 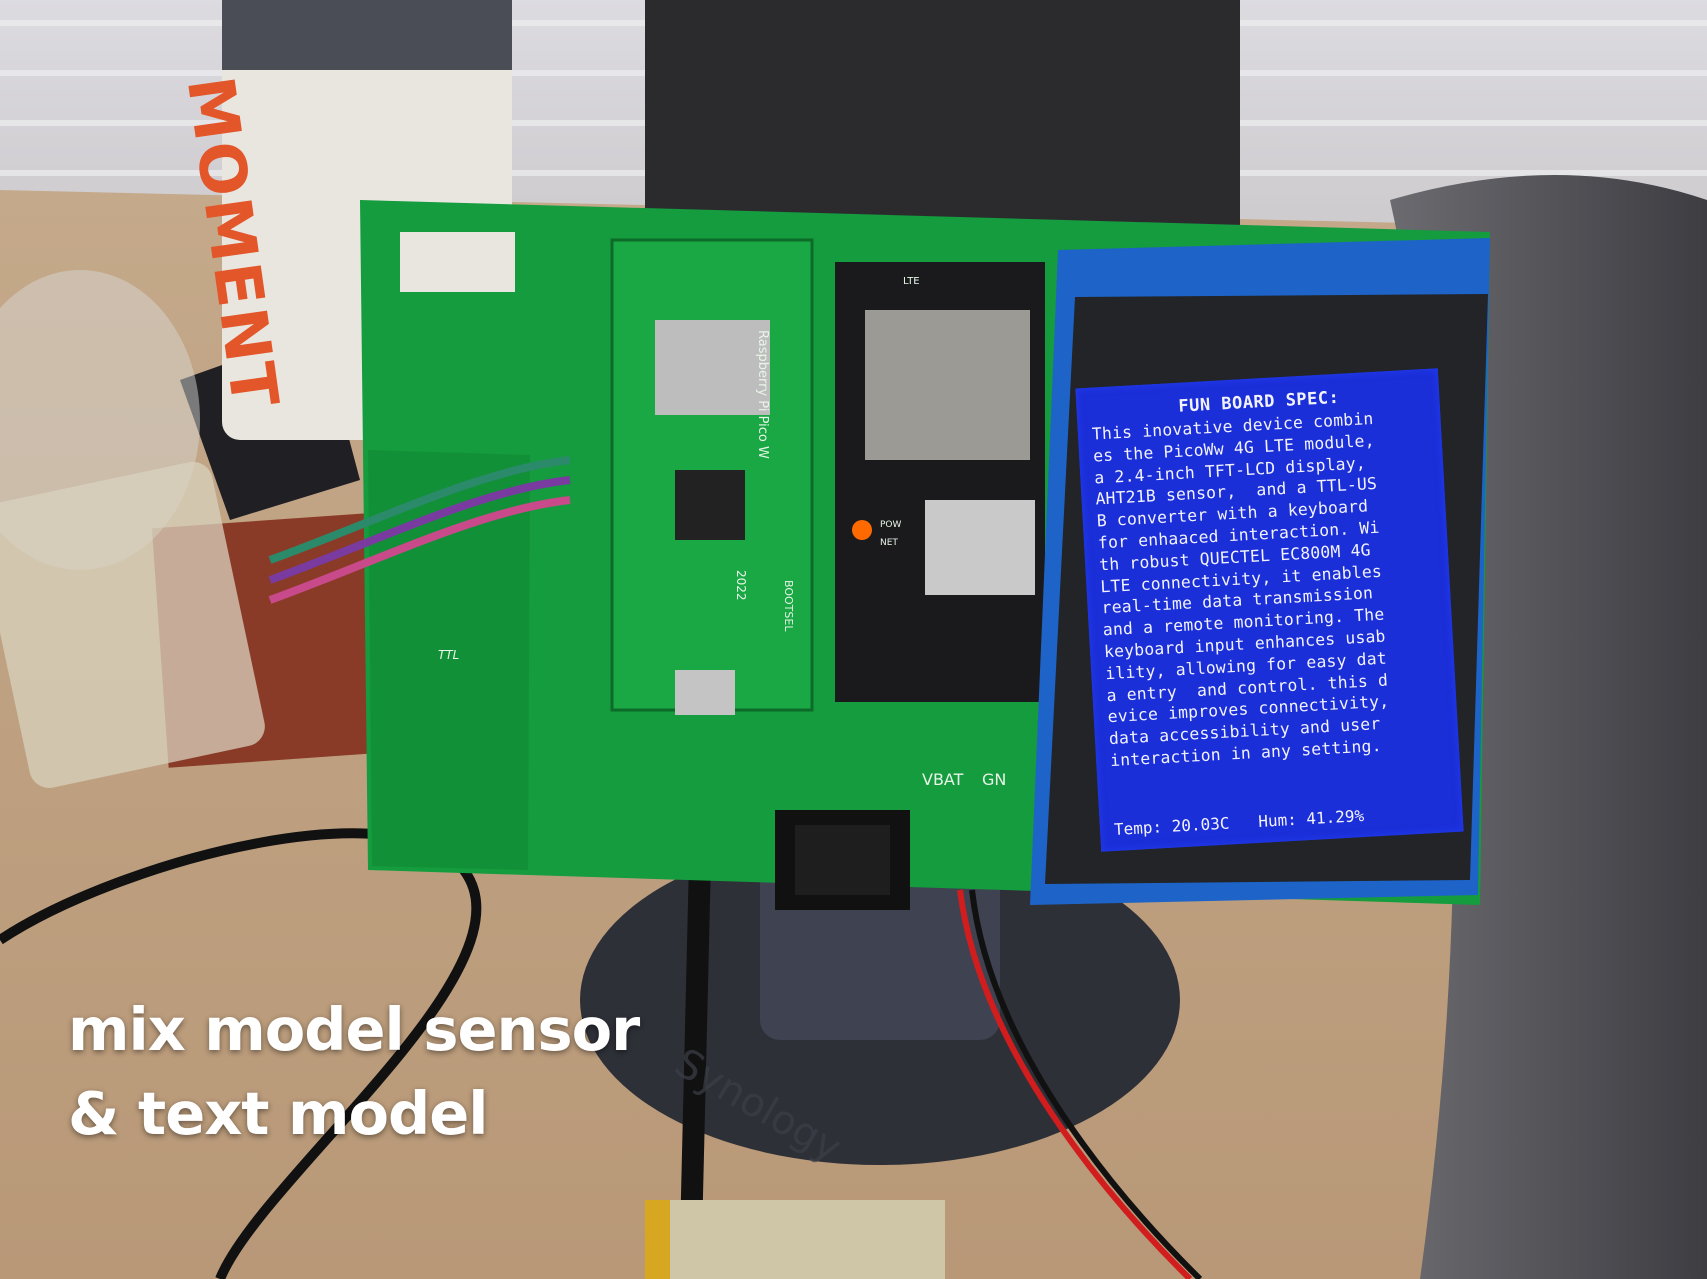 I want to click on black-monitor-back, so click(x=942, y=120).